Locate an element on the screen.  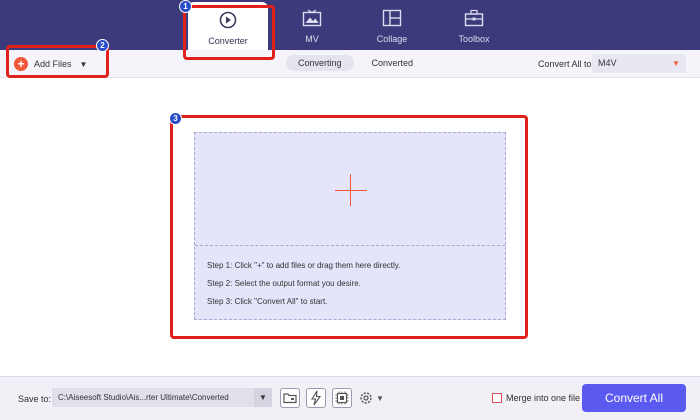
open-folder-button is located at coordinates (290, 398).